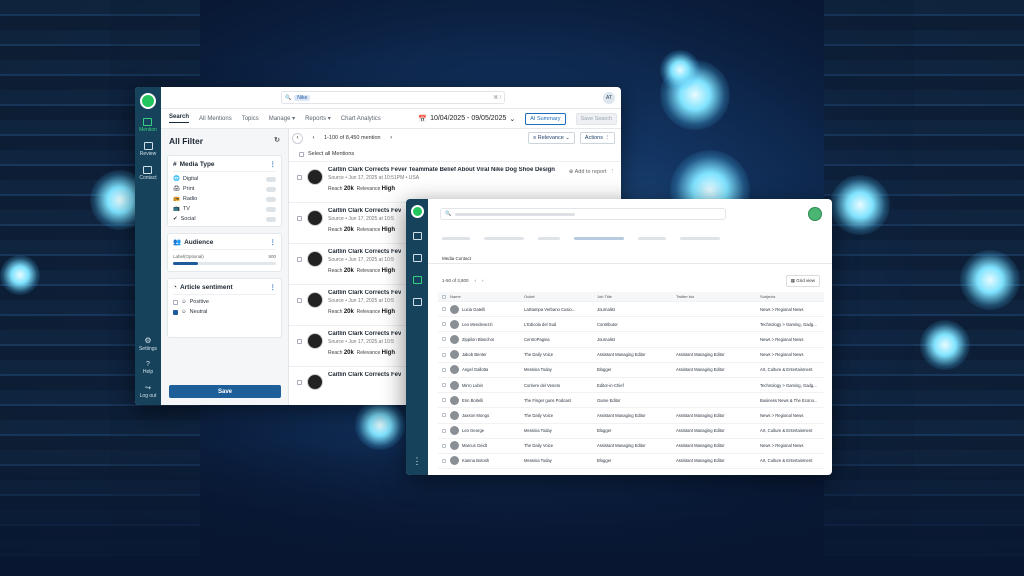 This screenshot has height=576, width=1024. I want to click on filter-title: All Filter, so click(186, 141).